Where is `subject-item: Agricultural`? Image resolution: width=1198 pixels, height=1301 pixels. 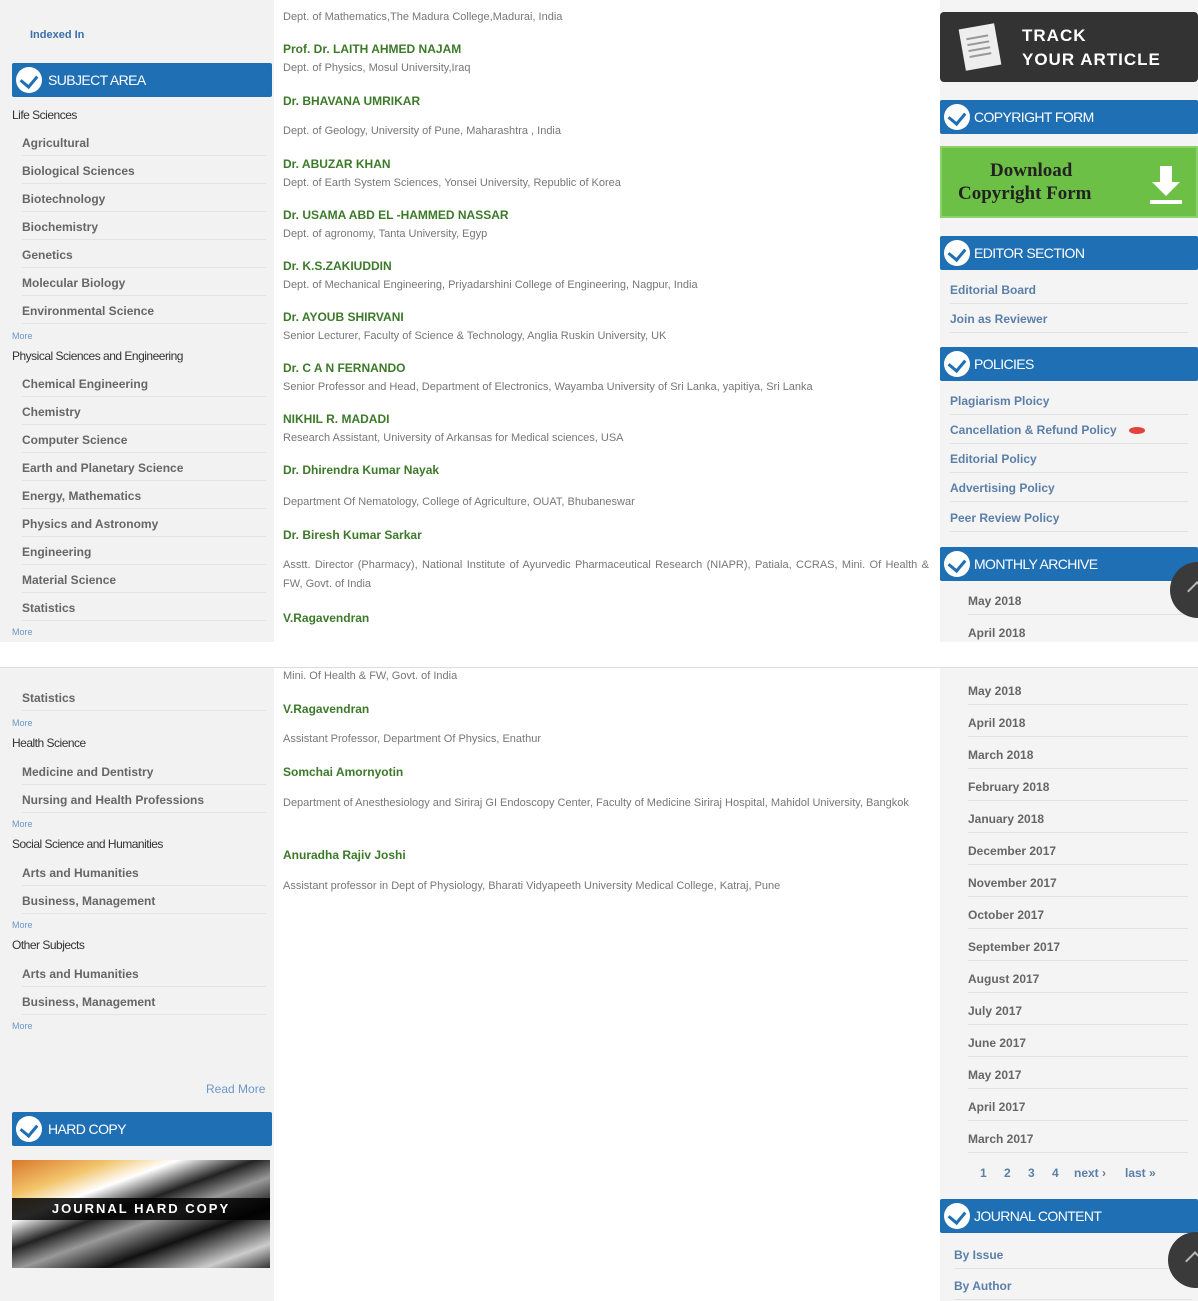 subject-item: Agricultural is located at coordinates (144, 146).